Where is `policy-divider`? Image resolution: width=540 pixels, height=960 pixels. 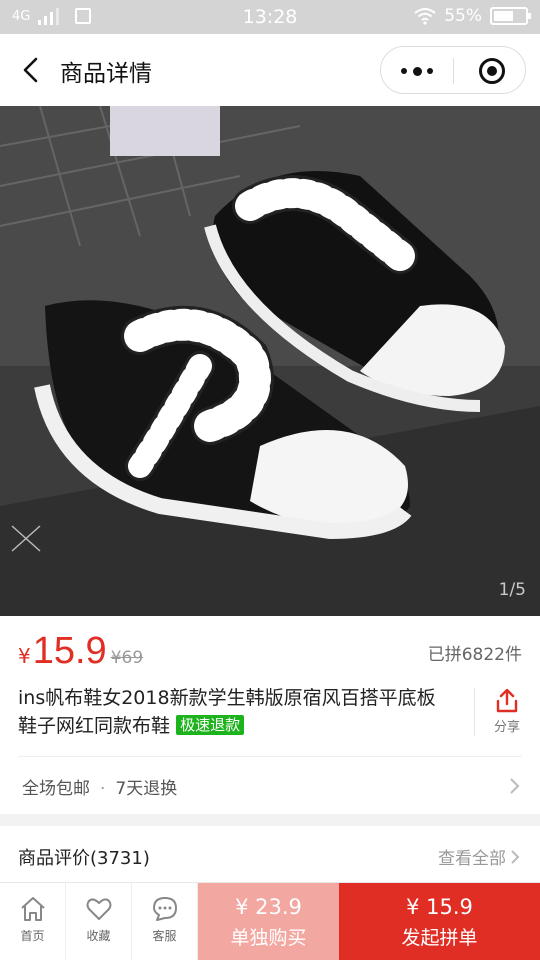
policy-divider is located at coordinates (270, 756).